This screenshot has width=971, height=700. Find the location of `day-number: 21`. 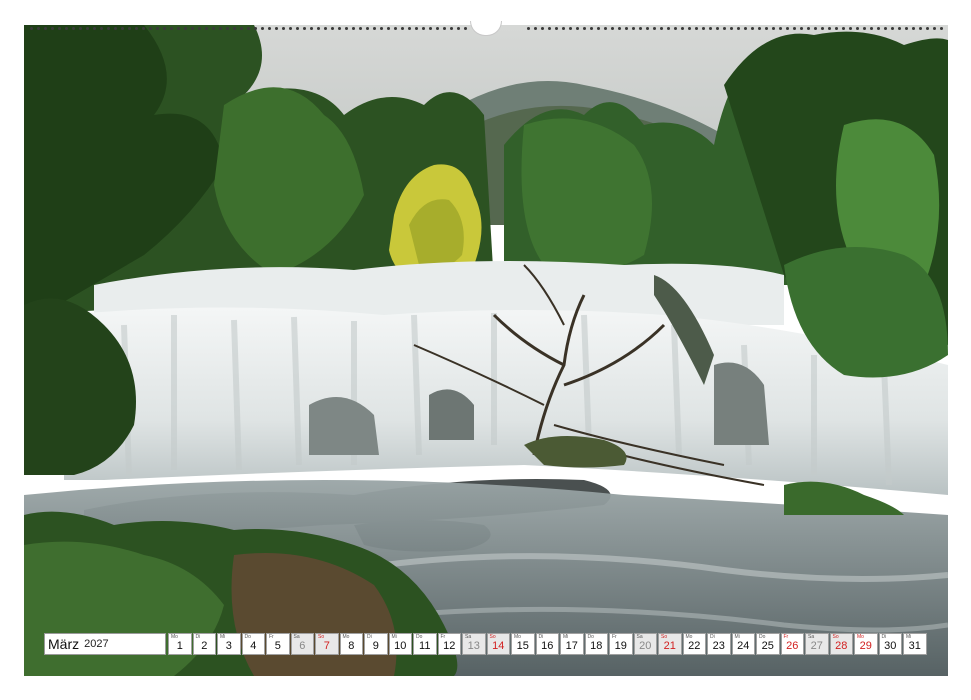

day-number: 21 is located at coordinates (669, 646).